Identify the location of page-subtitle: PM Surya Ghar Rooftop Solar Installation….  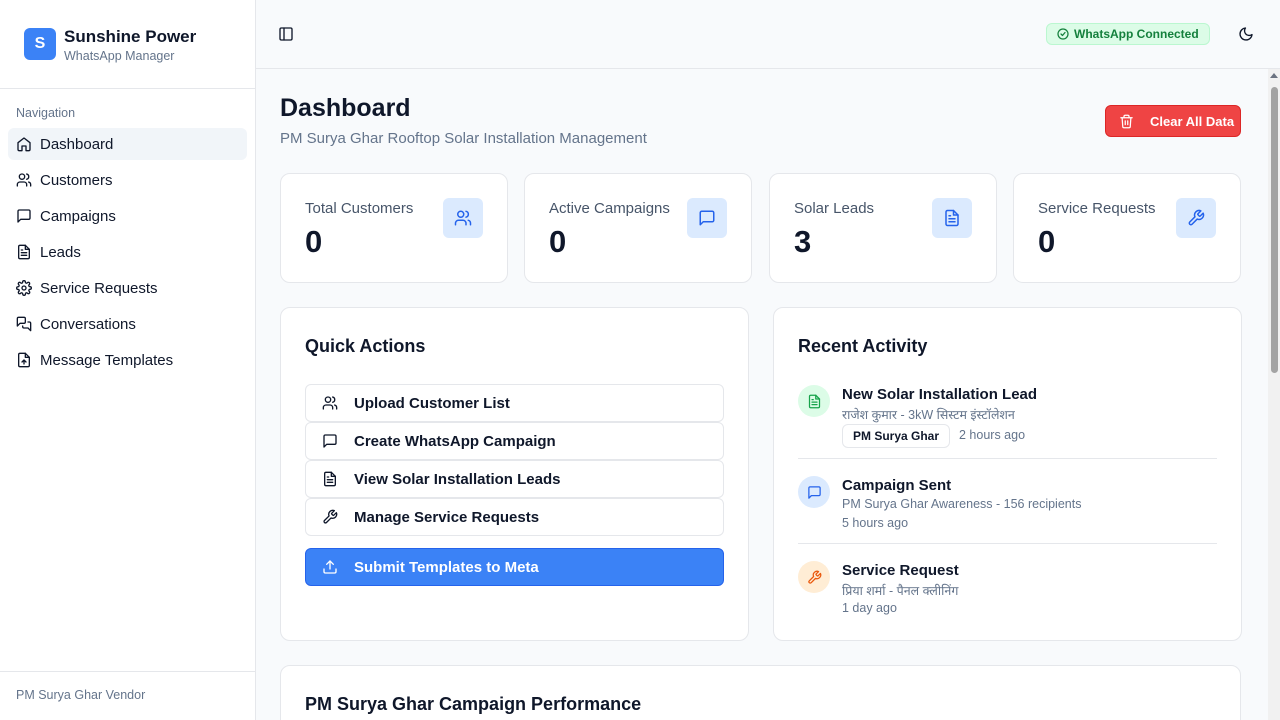
(463, 138).